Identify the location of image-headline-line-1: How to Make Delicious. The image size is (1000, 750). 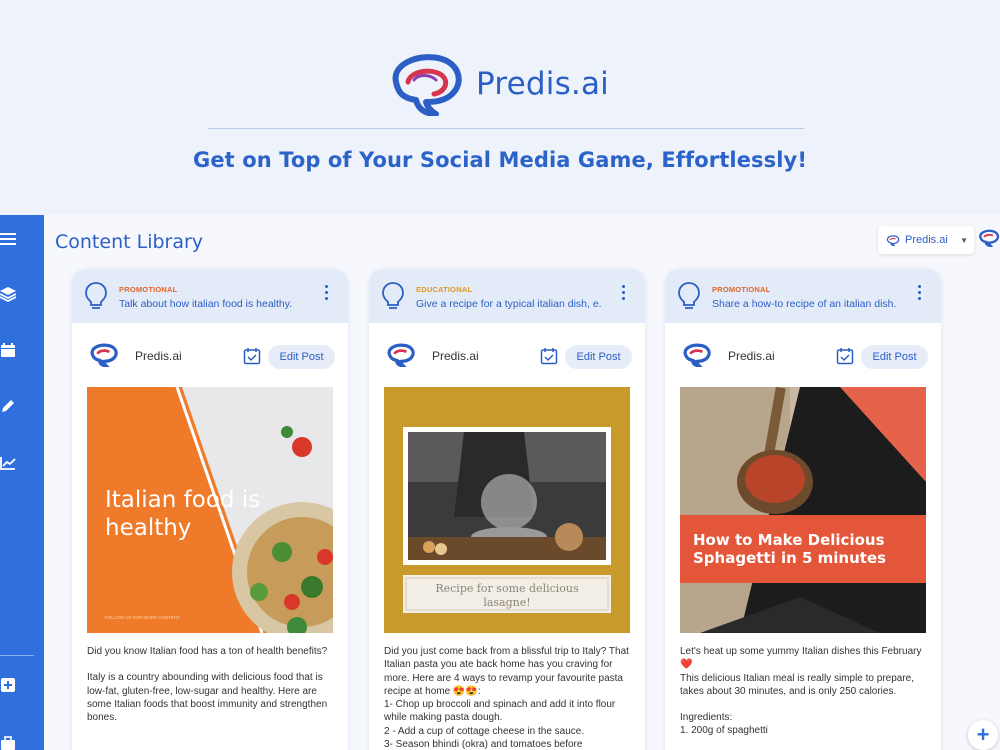
(789, 540).